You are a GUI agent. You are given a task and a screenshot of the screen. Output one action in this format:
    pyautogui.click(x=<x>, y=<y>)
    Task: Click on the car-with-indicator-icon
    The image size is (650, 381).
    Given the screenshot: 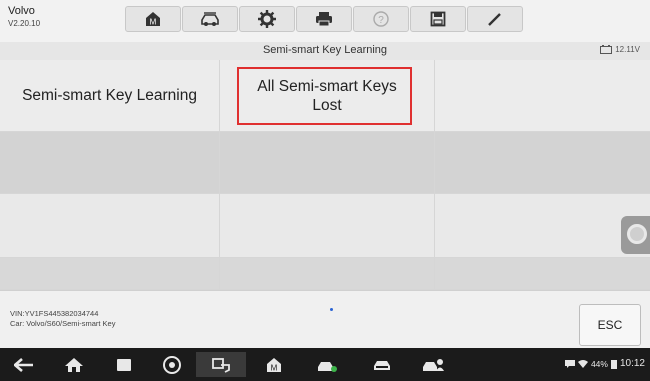 What is the action you would take?
    pyautogui.click(x=327, y=366)
    